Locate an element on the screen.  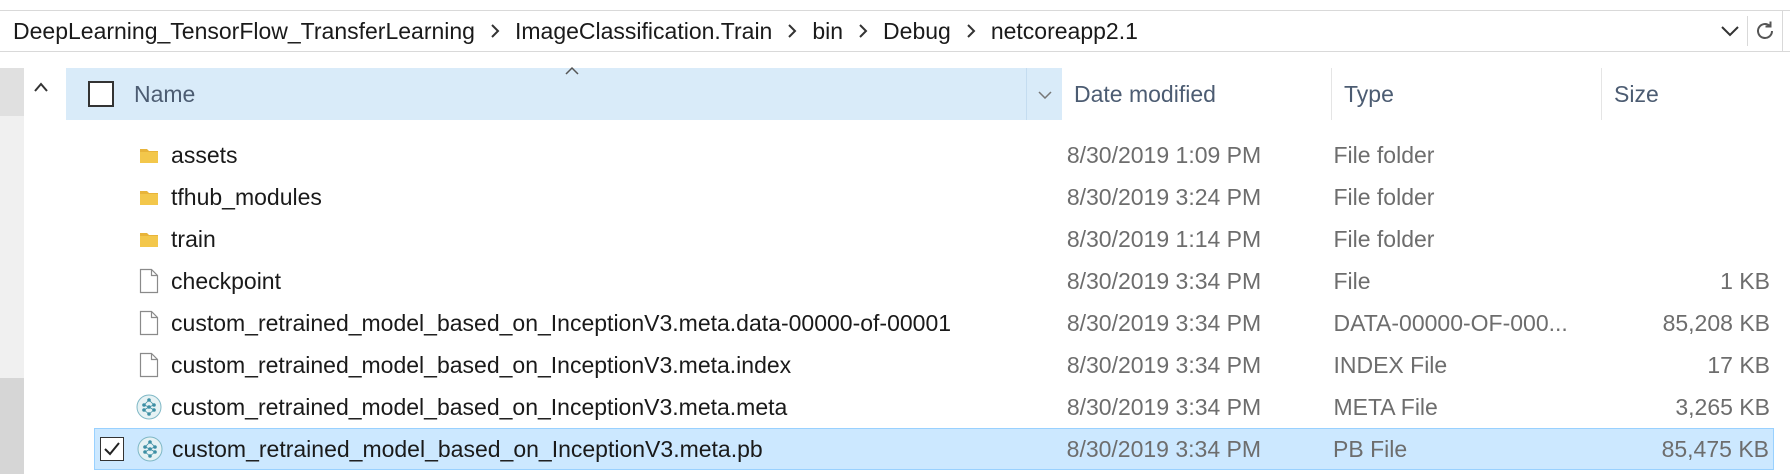
file-type: PB File is located at coordinates (1370, 448).